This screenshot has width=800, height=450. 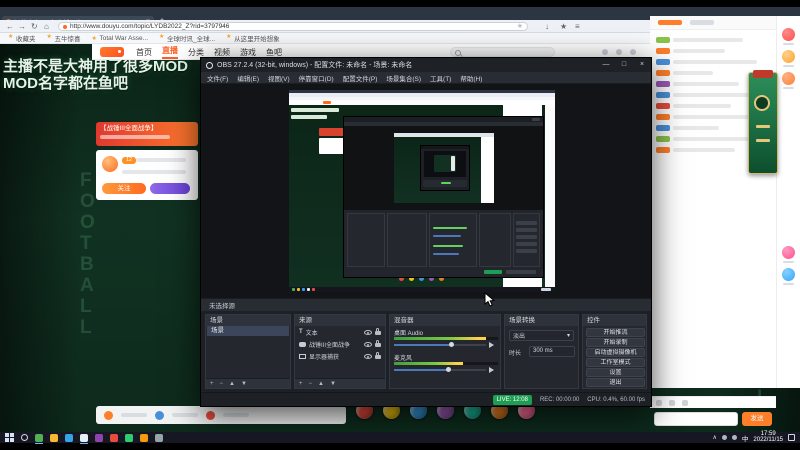 What do you see at coordinates (606, 65) in the screenshot?
I see `obs-minimize-button: —` at bounding box center [606, 65].